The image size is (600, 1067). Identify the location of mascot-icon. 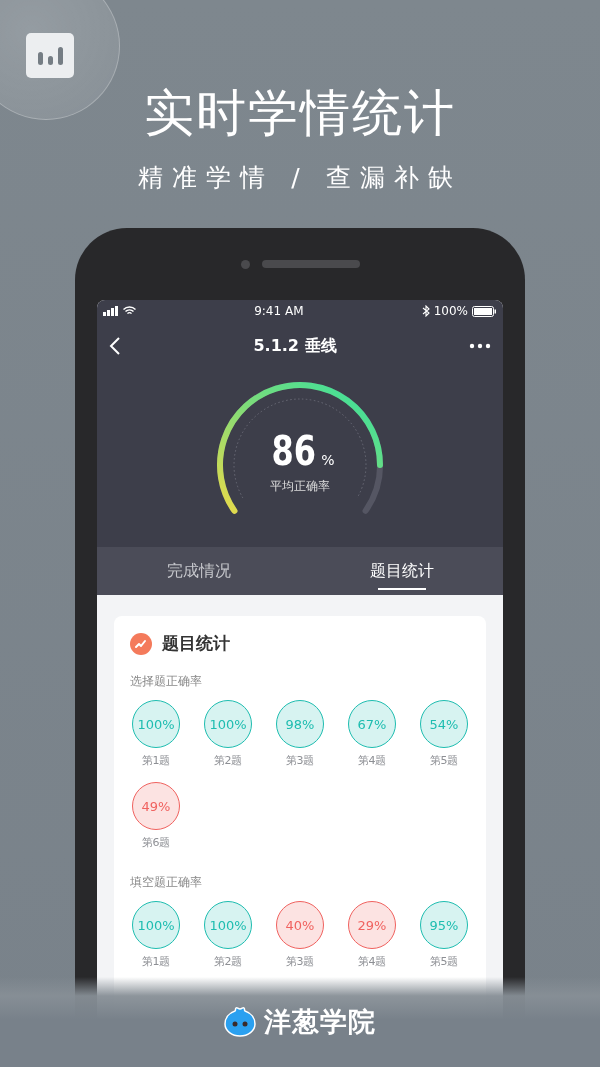
(240, 1022).